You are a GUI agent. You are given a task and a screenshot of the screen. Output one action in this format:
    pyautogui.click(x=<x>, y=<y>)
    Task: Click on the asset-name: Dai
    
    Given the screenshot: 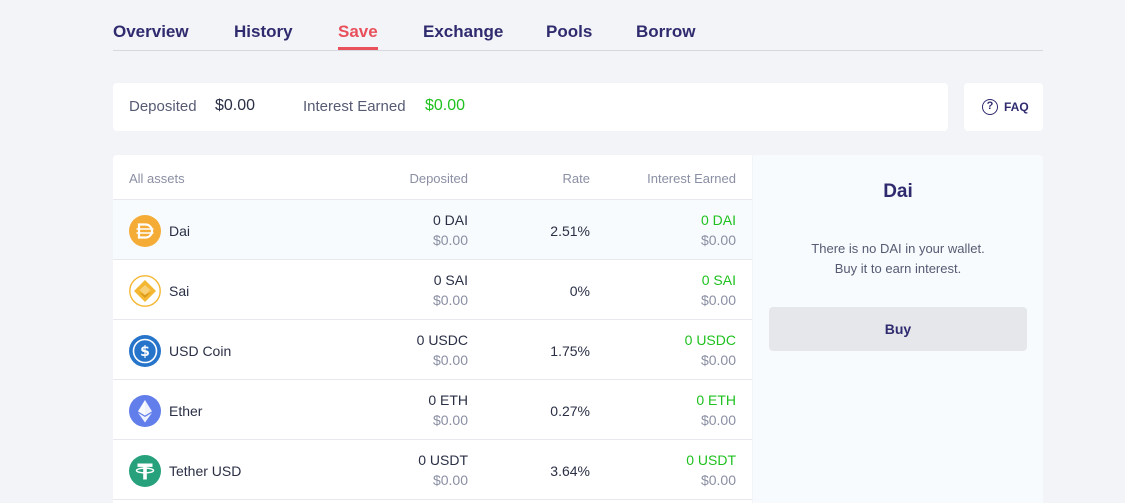 What is the action you would take?
    pyautogui.click(x=180, y=231)
    